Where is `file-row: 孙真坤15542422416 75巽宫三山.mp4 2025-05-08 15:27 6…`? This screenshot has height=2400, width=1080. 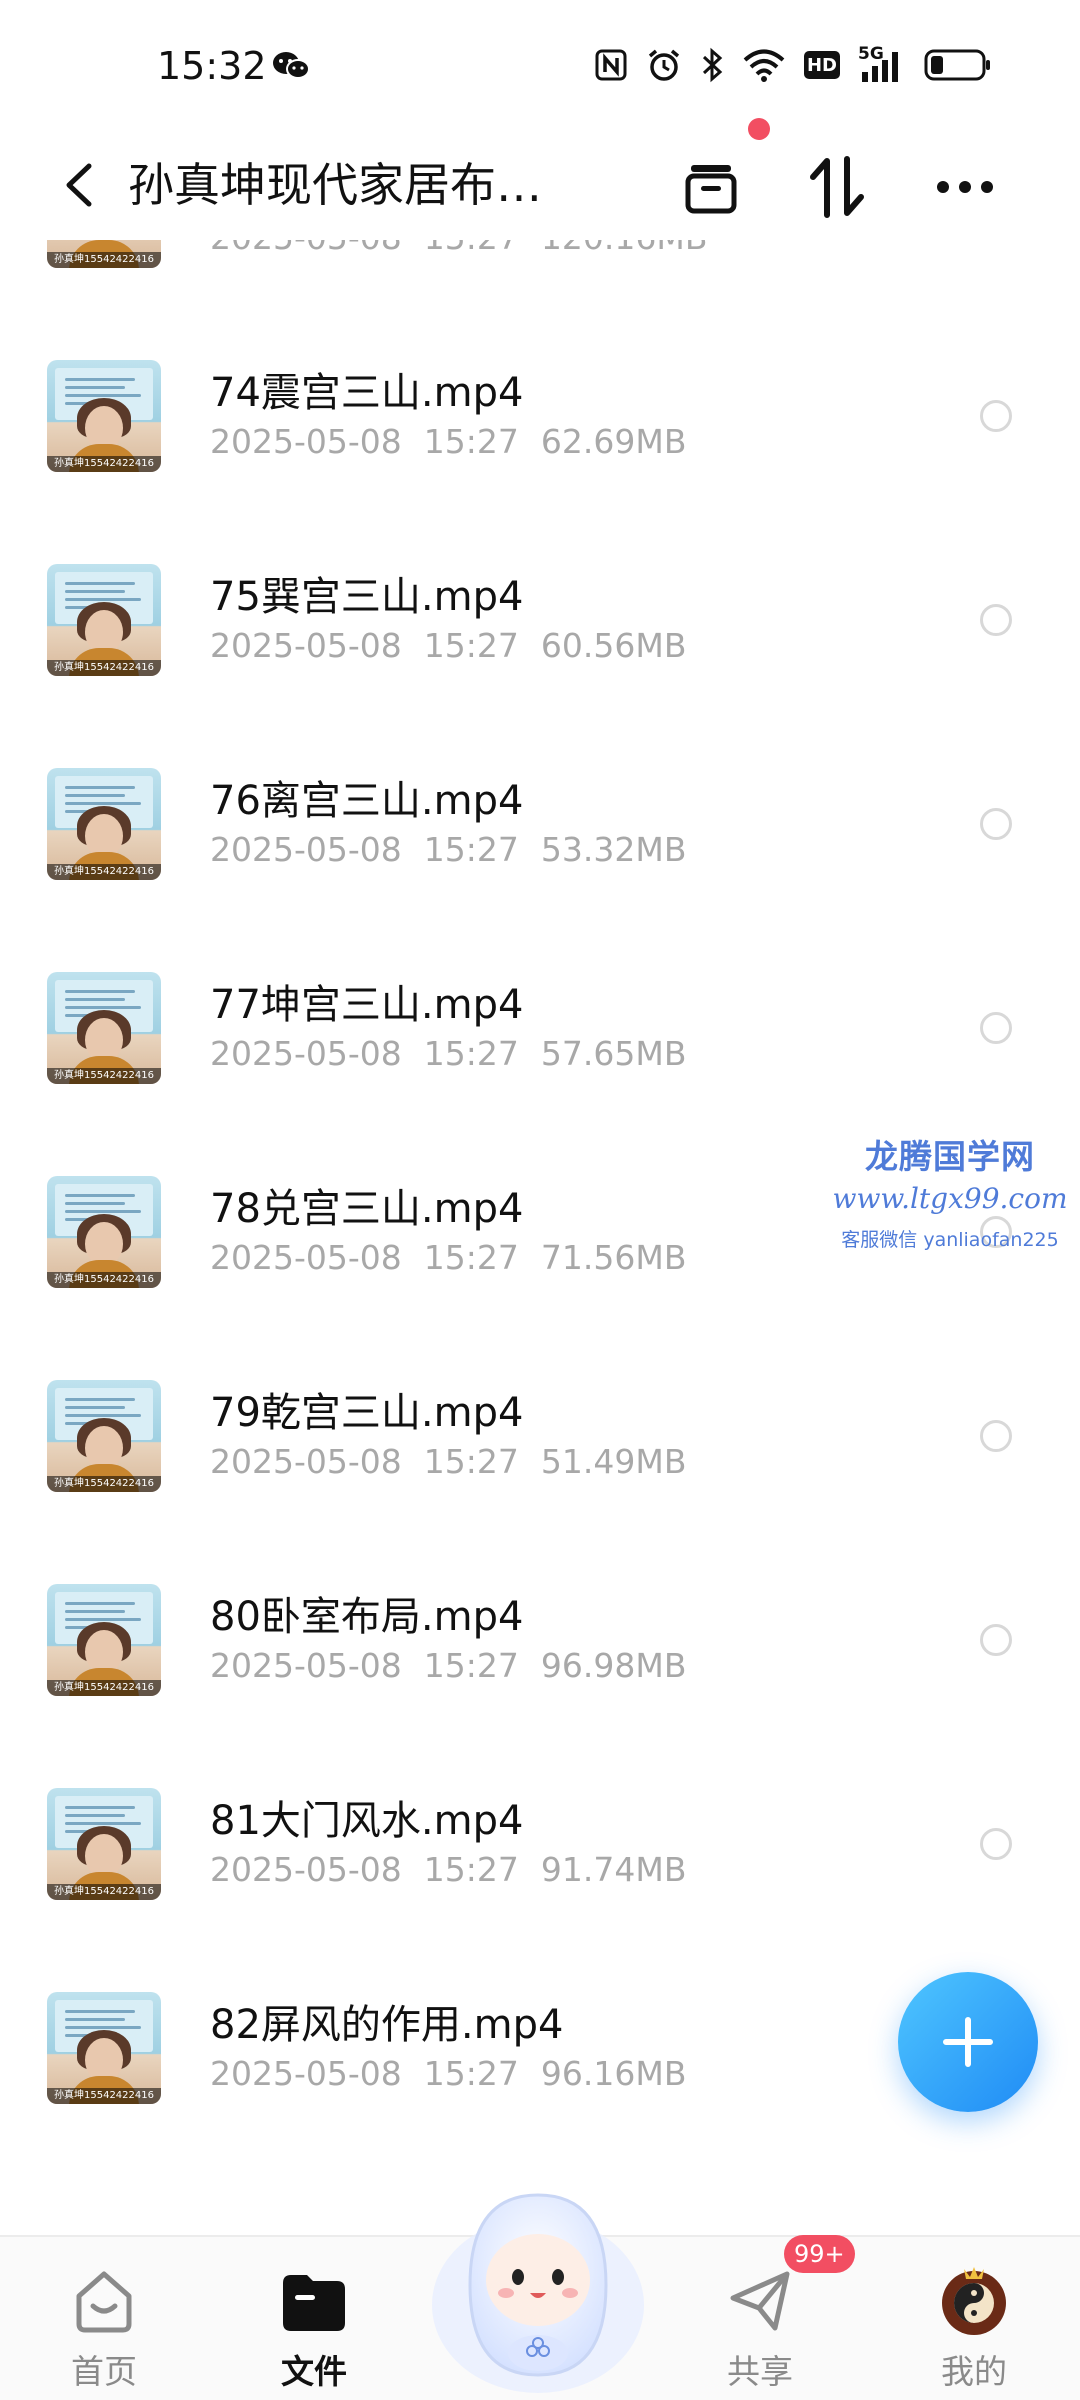
file-row: 孙真坤15542422416 75巽宫三山.mp4 2025-05-08 15:27 6… is located at coordinates (540, 620).